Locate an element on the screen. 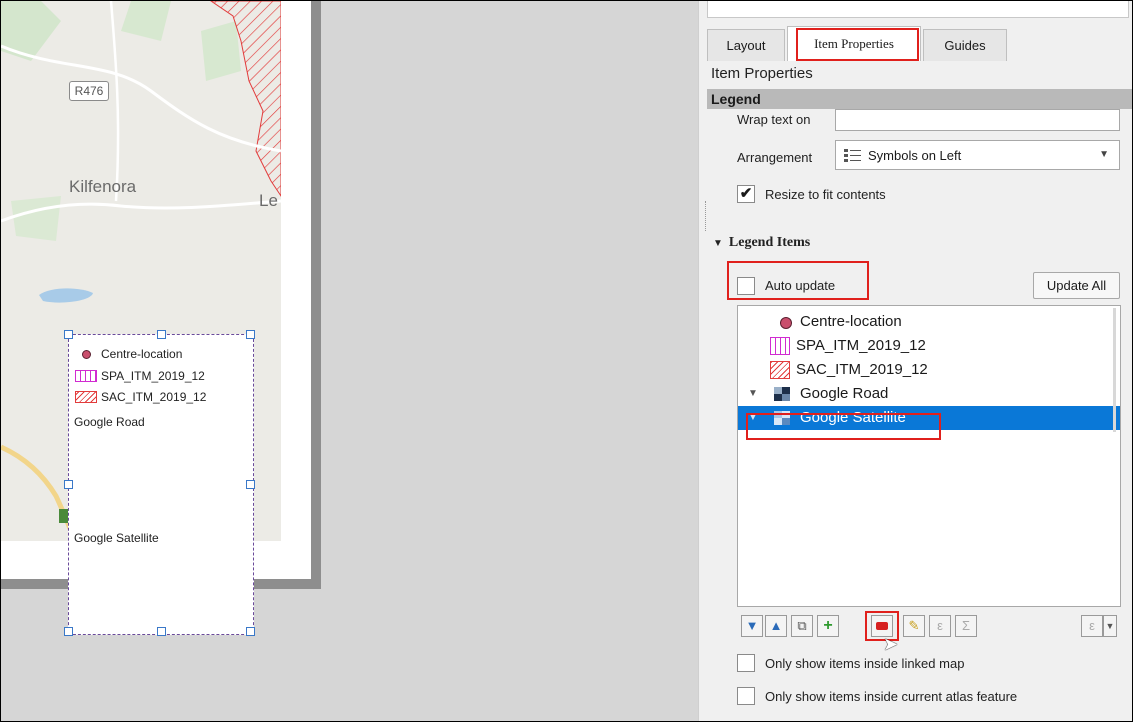 The height and width of the screenshot is (722, 1133). tree-scrollbar is located at coordinates (1114, 370).